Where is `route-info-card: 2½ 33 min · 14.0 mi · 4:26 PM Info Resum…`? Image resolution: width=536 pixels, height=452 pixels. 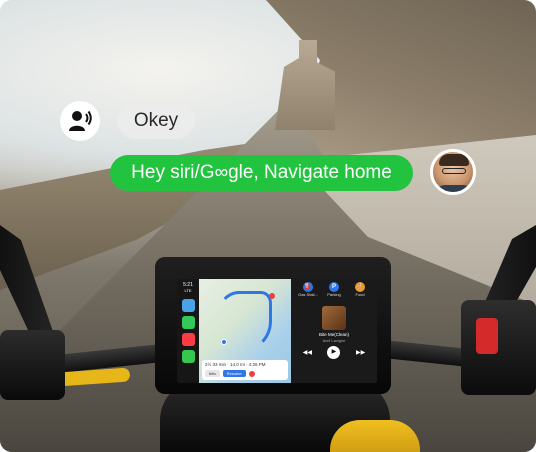
route-info-card: 2½ 33 min · 14.0 mi · 4:26 PM Info Resum… is located at coordinates (245, 370).